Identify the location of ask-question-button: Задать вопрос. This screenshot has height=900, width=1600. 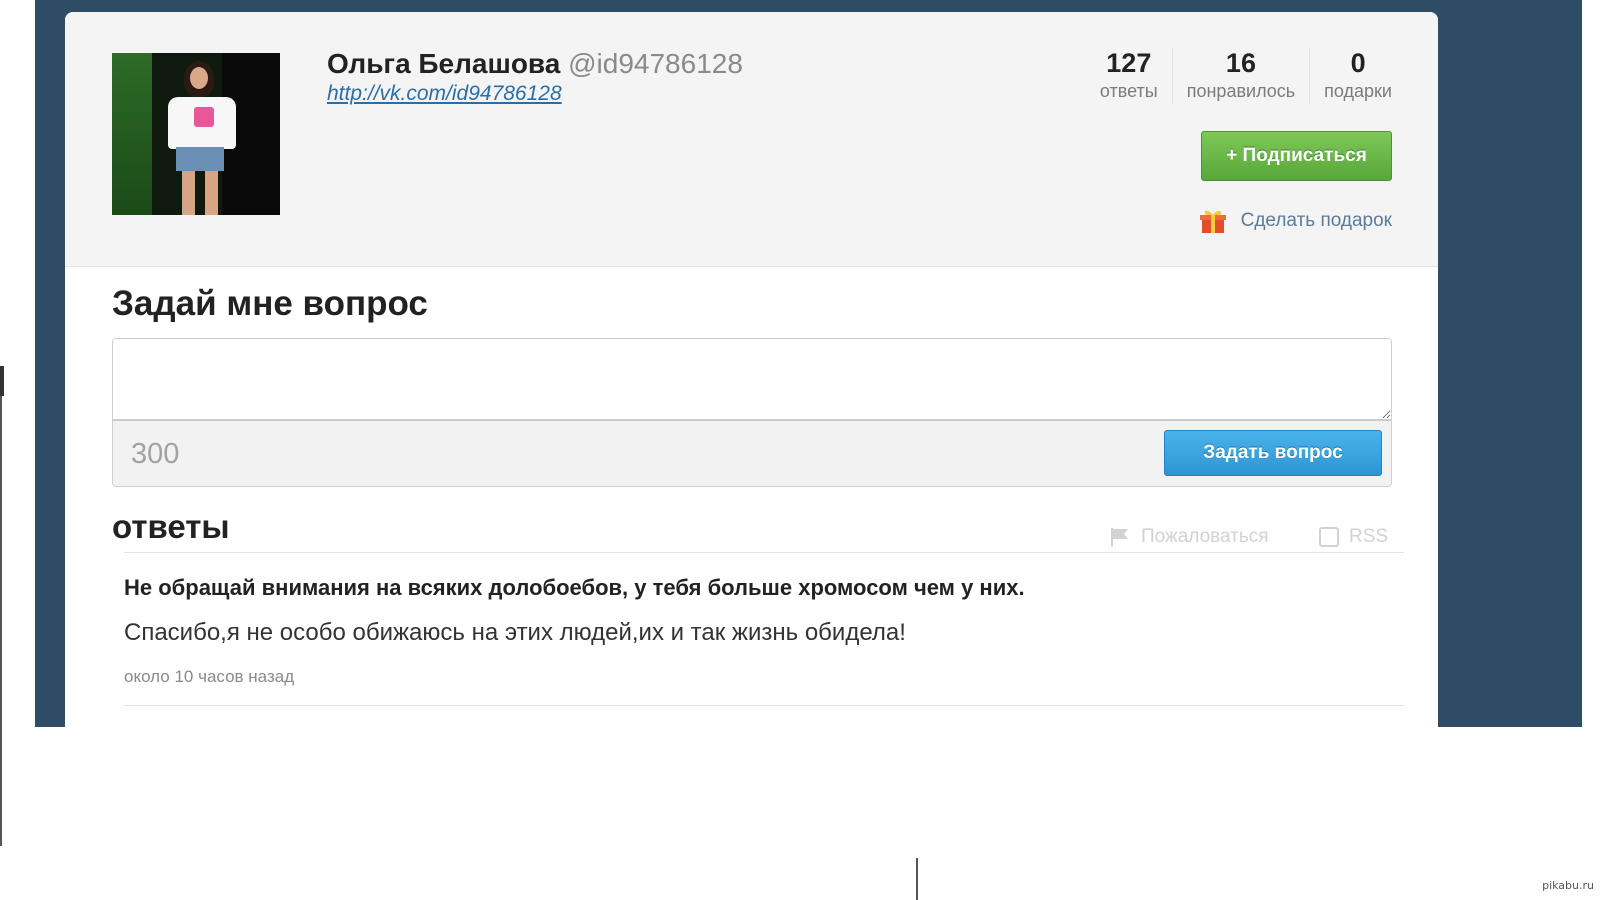
(1273, 453).